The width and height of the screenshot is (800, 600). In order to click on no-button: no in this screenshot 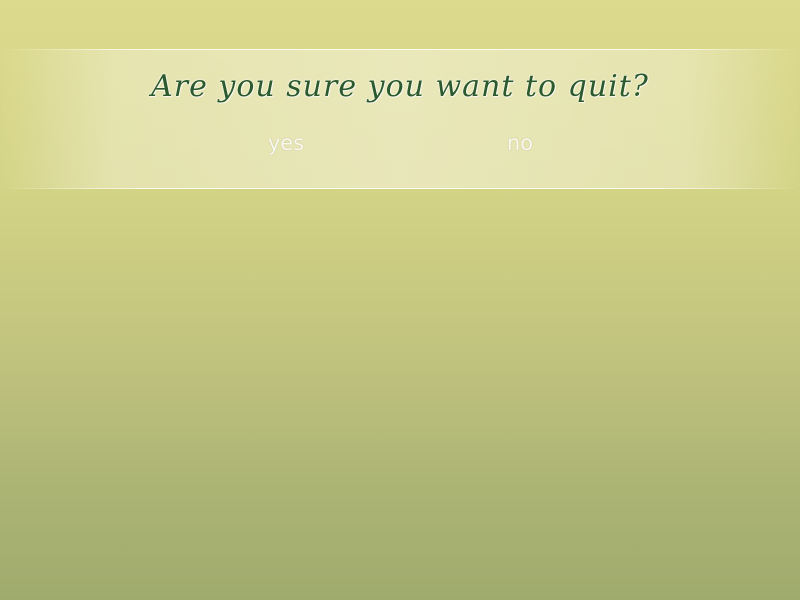, I will do `click(520, 143)`.